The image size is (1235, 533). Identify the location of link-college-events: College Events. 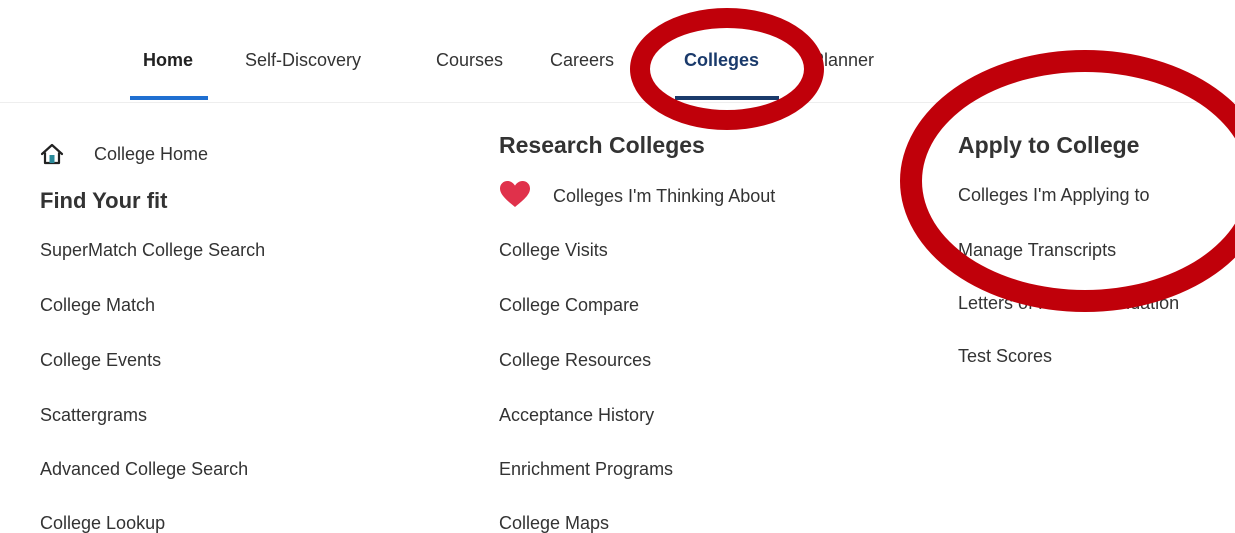
(100, 360).